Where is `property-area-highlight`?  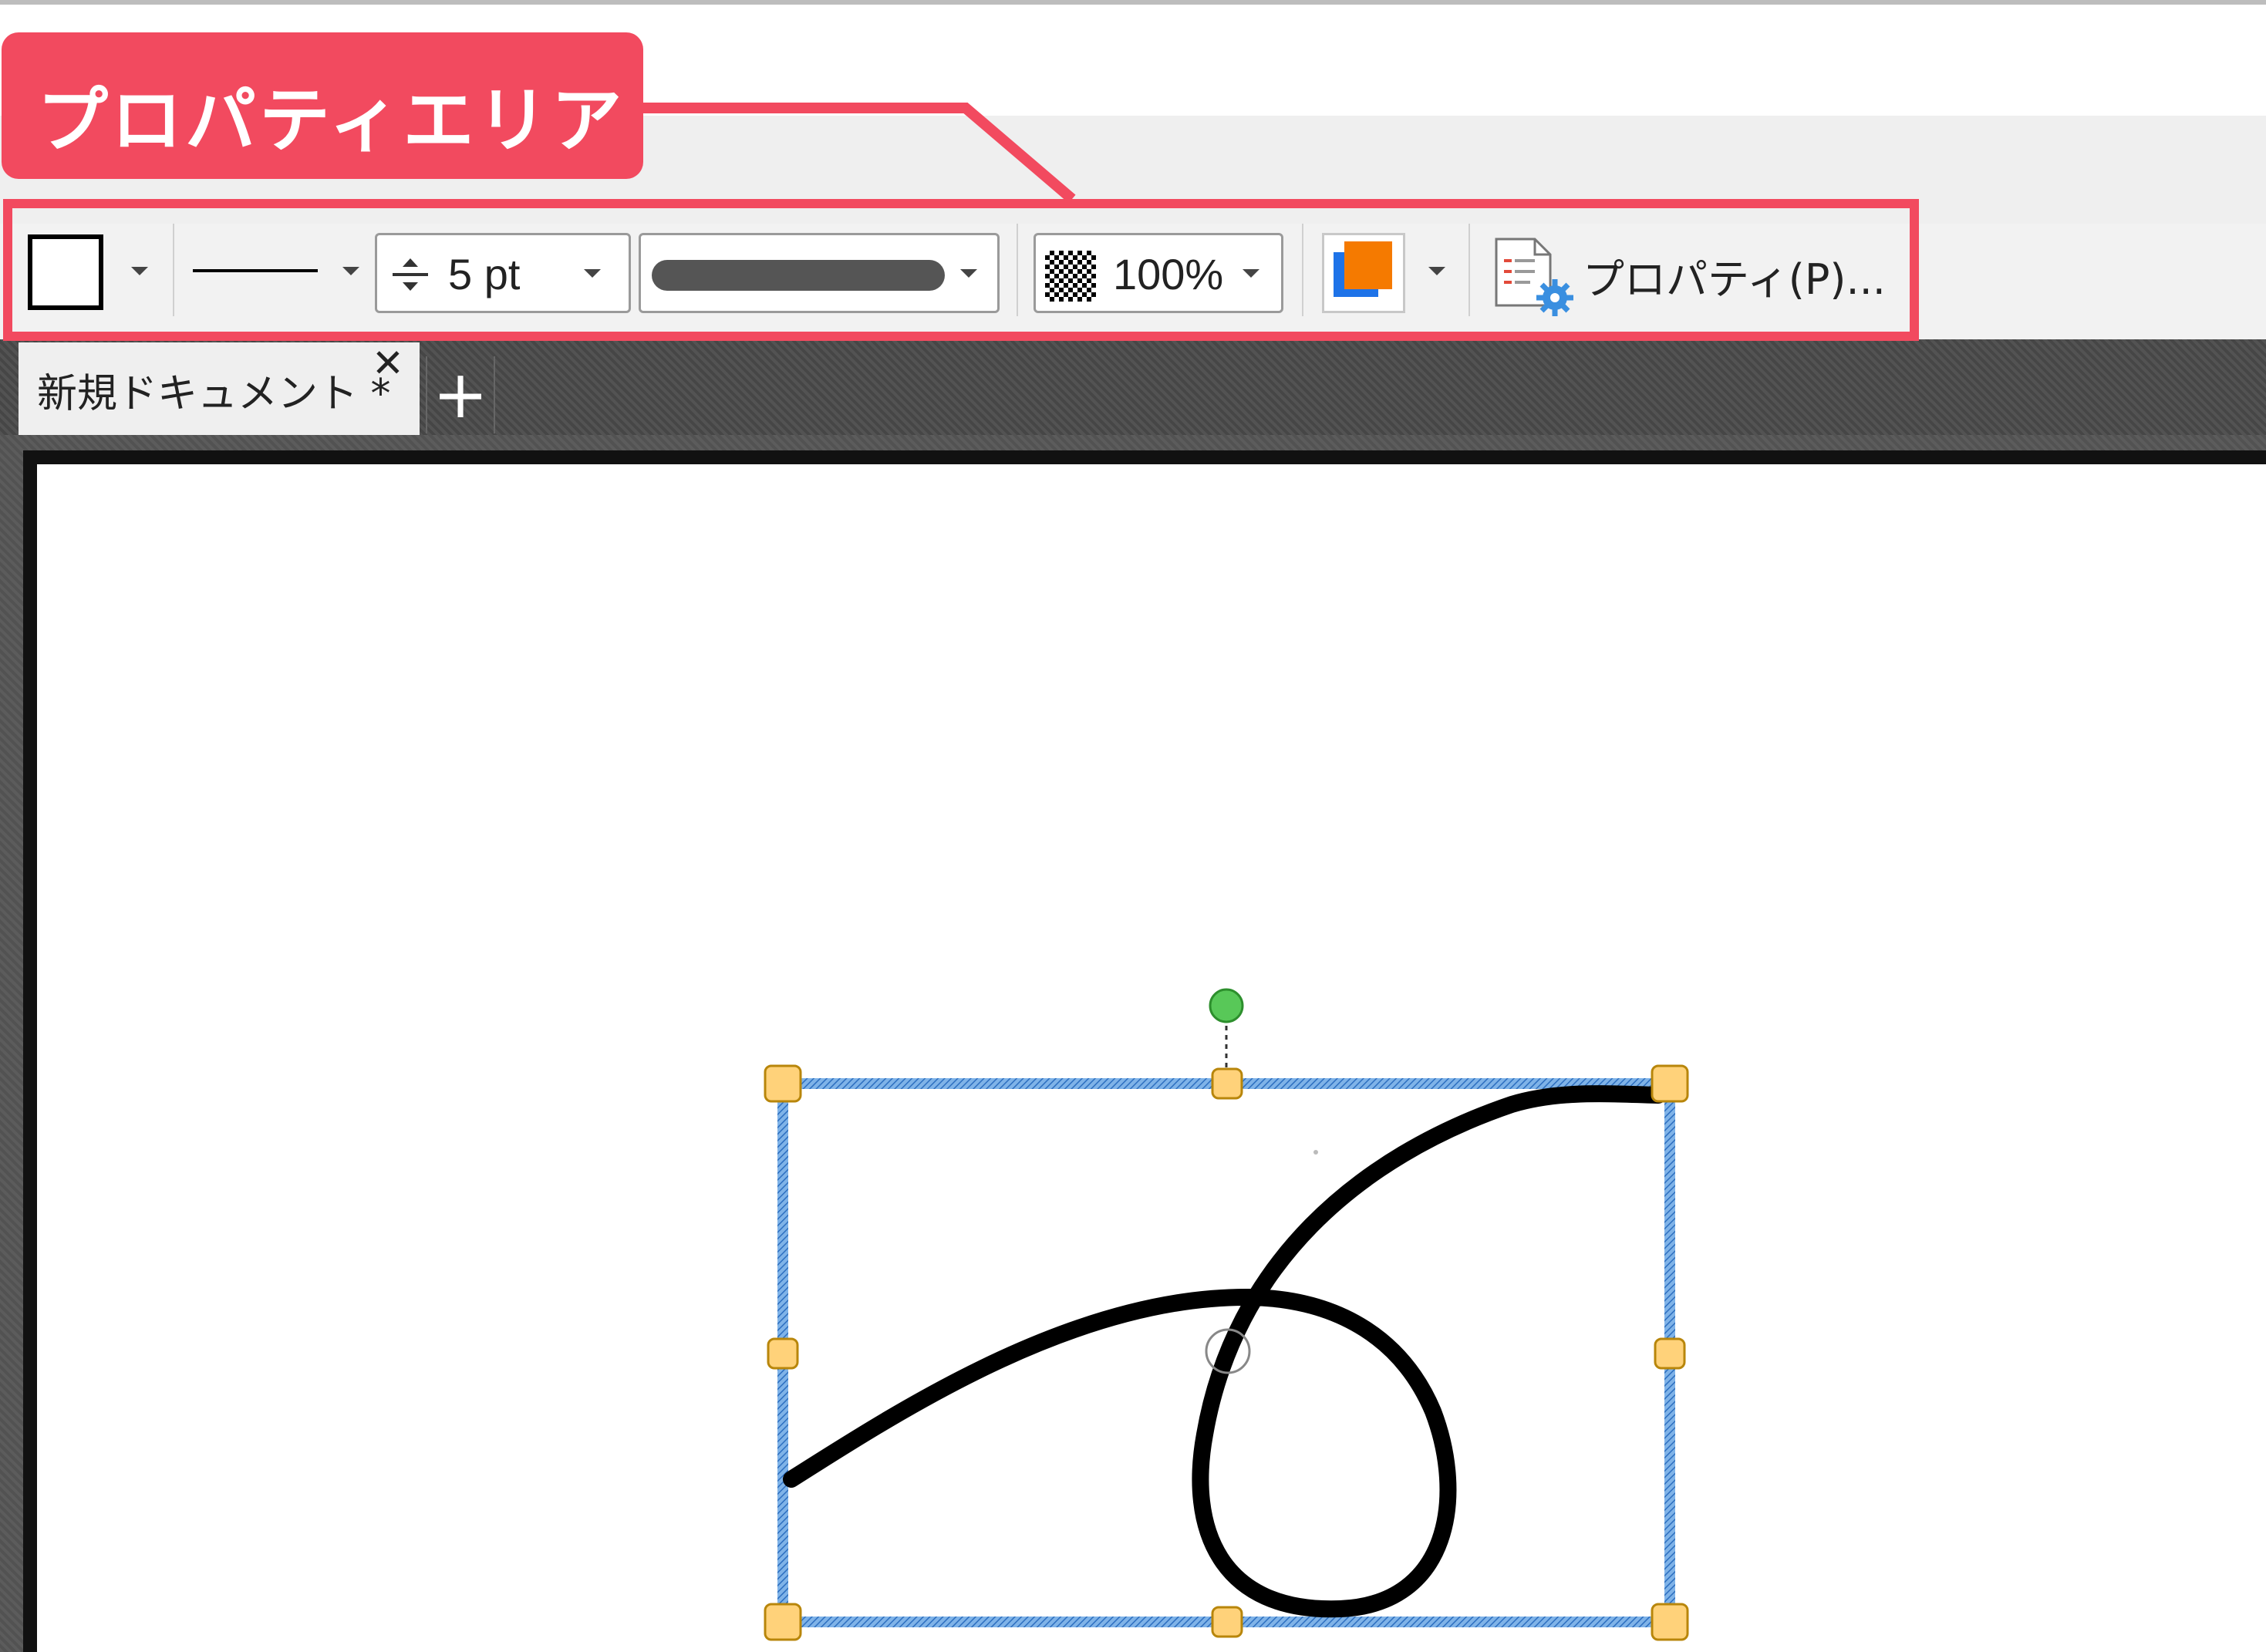
property-area-highlight is located at coordinates (961, 270).